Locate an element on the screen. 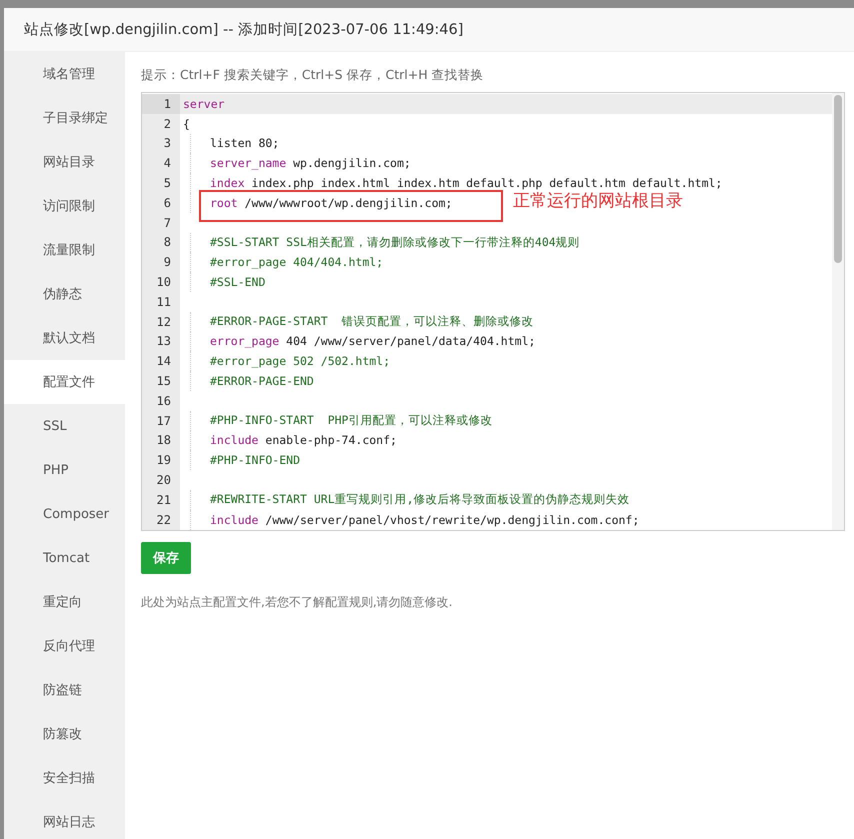 The image size is (854, 839). sidebar-item: 配置文件 is located at coordinates (64, 382).